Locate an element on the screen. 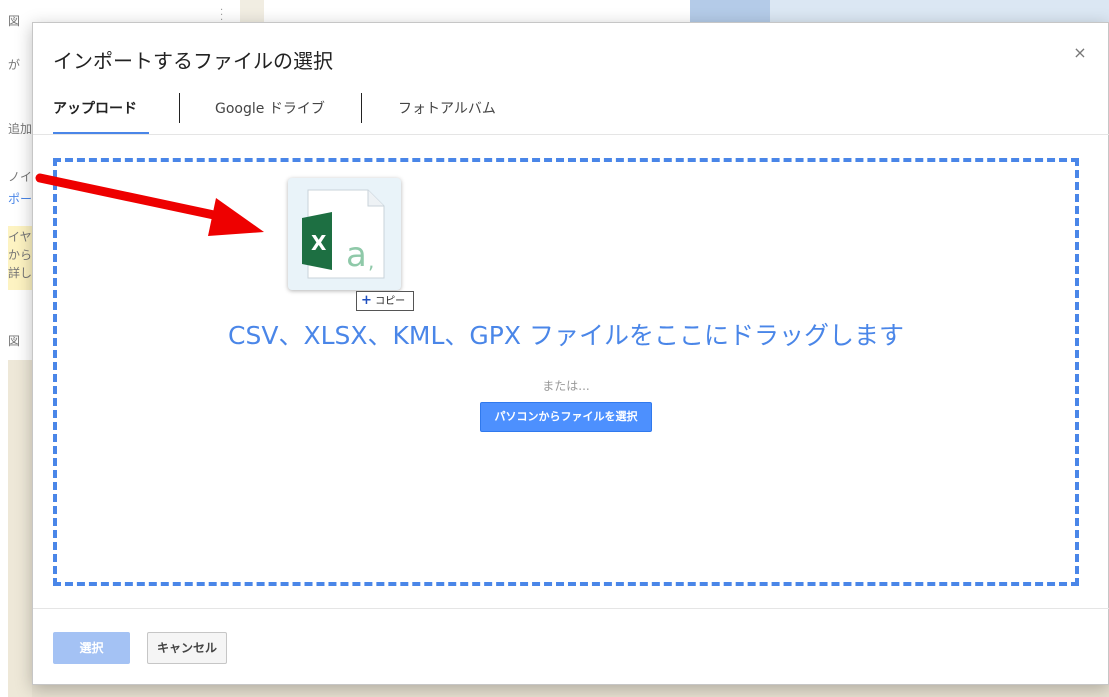  drop-instruction: CSV、XLSX、KML、GPX ファイルをここにドラッグします is located at coordinates (566, 335).